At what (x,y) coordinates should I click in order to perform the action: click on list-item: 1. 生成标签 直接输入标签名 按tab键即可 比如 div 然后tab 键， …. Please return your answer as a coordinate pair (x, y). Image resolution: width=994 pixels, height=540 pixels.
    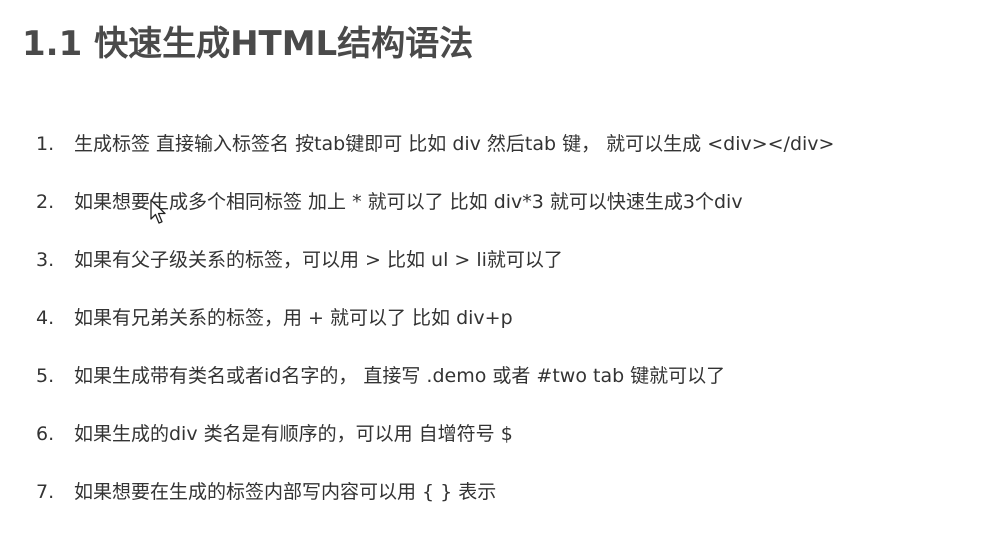
    Looking at the image, I should click on (435, 150).